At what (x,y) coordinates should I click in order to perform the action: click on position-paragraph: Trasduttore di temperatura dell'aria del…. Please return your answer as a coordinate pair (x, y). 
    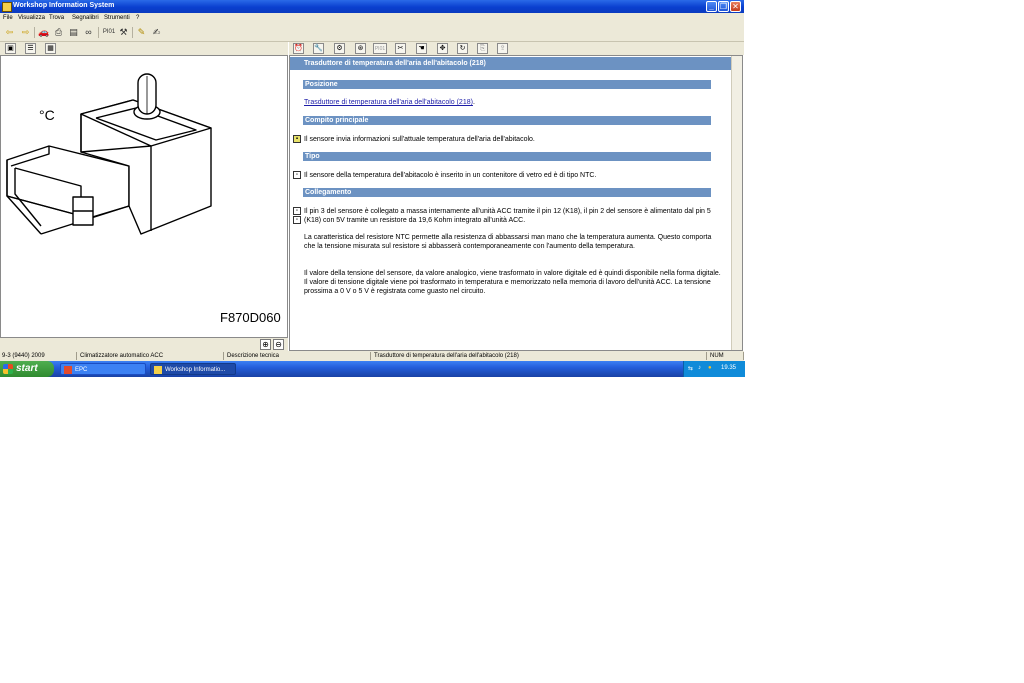
    Looking at the image, I should click on (514, 102).